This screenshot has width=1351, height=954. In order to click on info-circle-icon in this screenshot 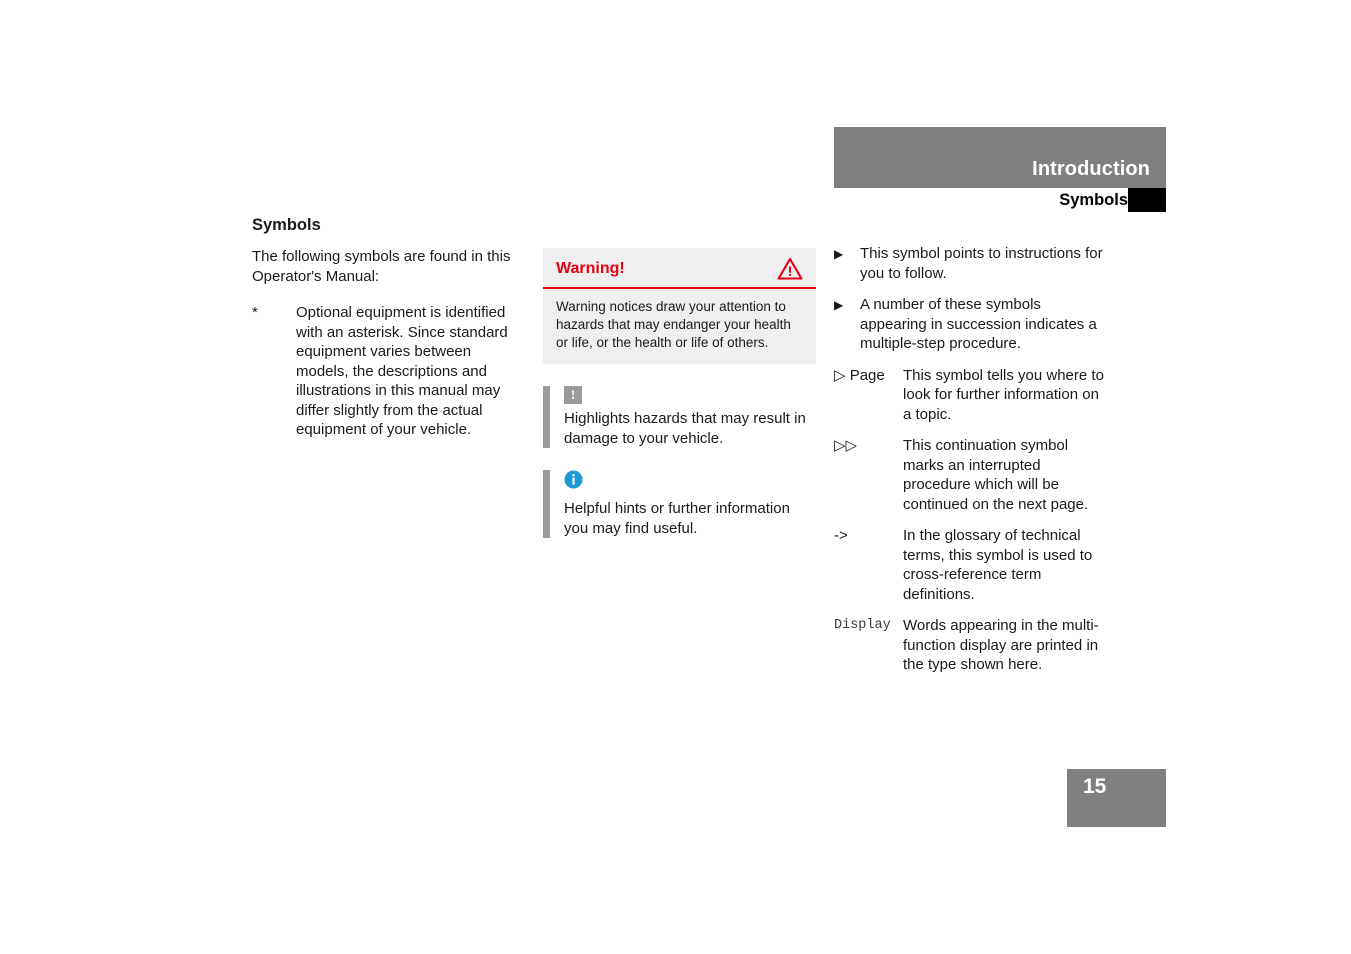, I will do `click(690, 482)`.